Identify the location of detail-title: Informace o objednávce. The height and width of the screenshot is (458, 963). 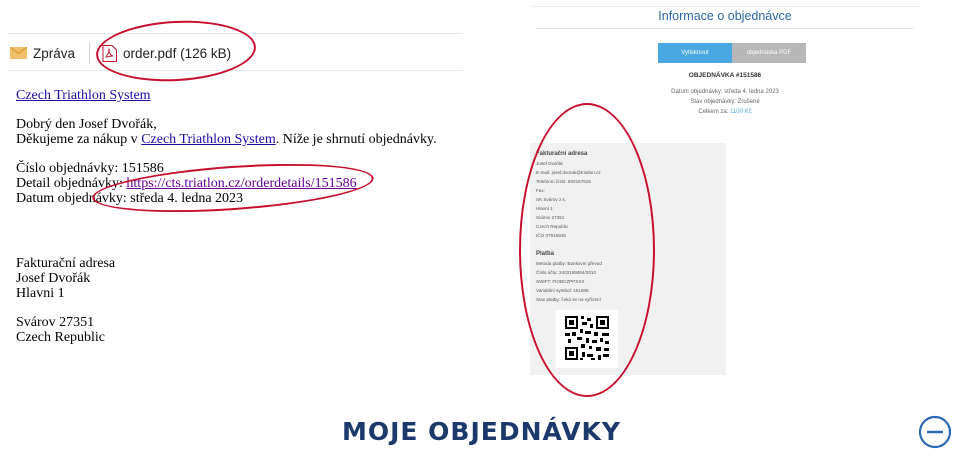
(725, 16).